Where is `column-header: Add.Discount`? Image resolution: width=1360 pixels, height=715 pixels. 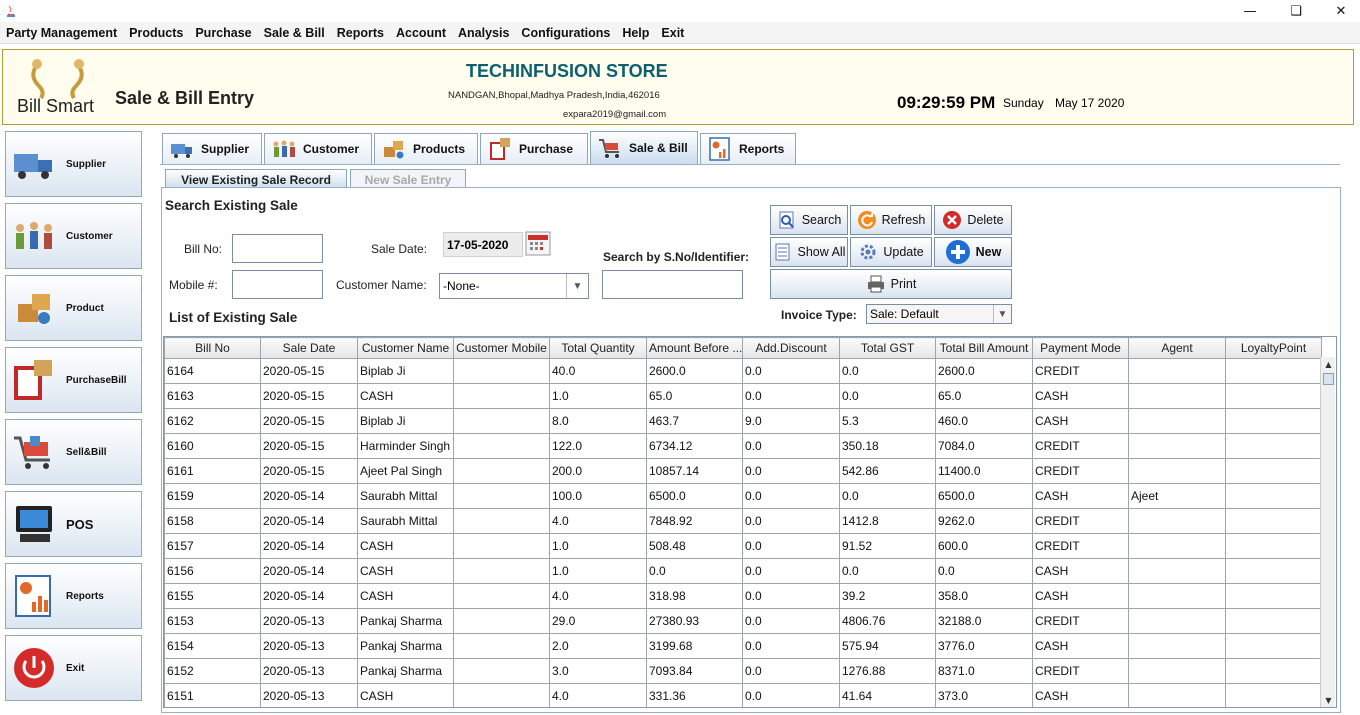
column-header: Add.Discount is located at coordinates (791, 348).